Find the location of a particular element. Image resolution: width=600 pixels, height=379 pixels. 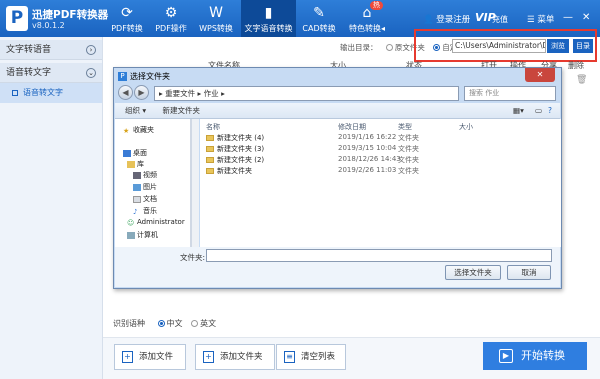

sidebar-item-speech-to-text: 语音转文字 is located at coordinates (51, 93).